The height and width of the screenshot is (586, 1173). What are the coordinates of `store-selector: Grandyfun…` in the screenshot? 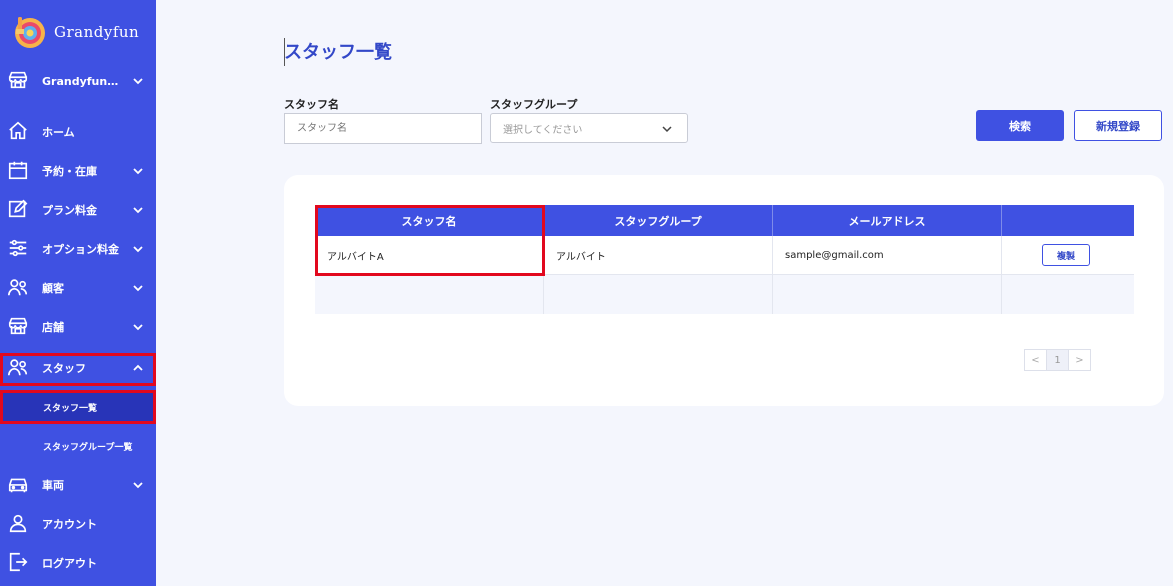 It's located at (78, 81).